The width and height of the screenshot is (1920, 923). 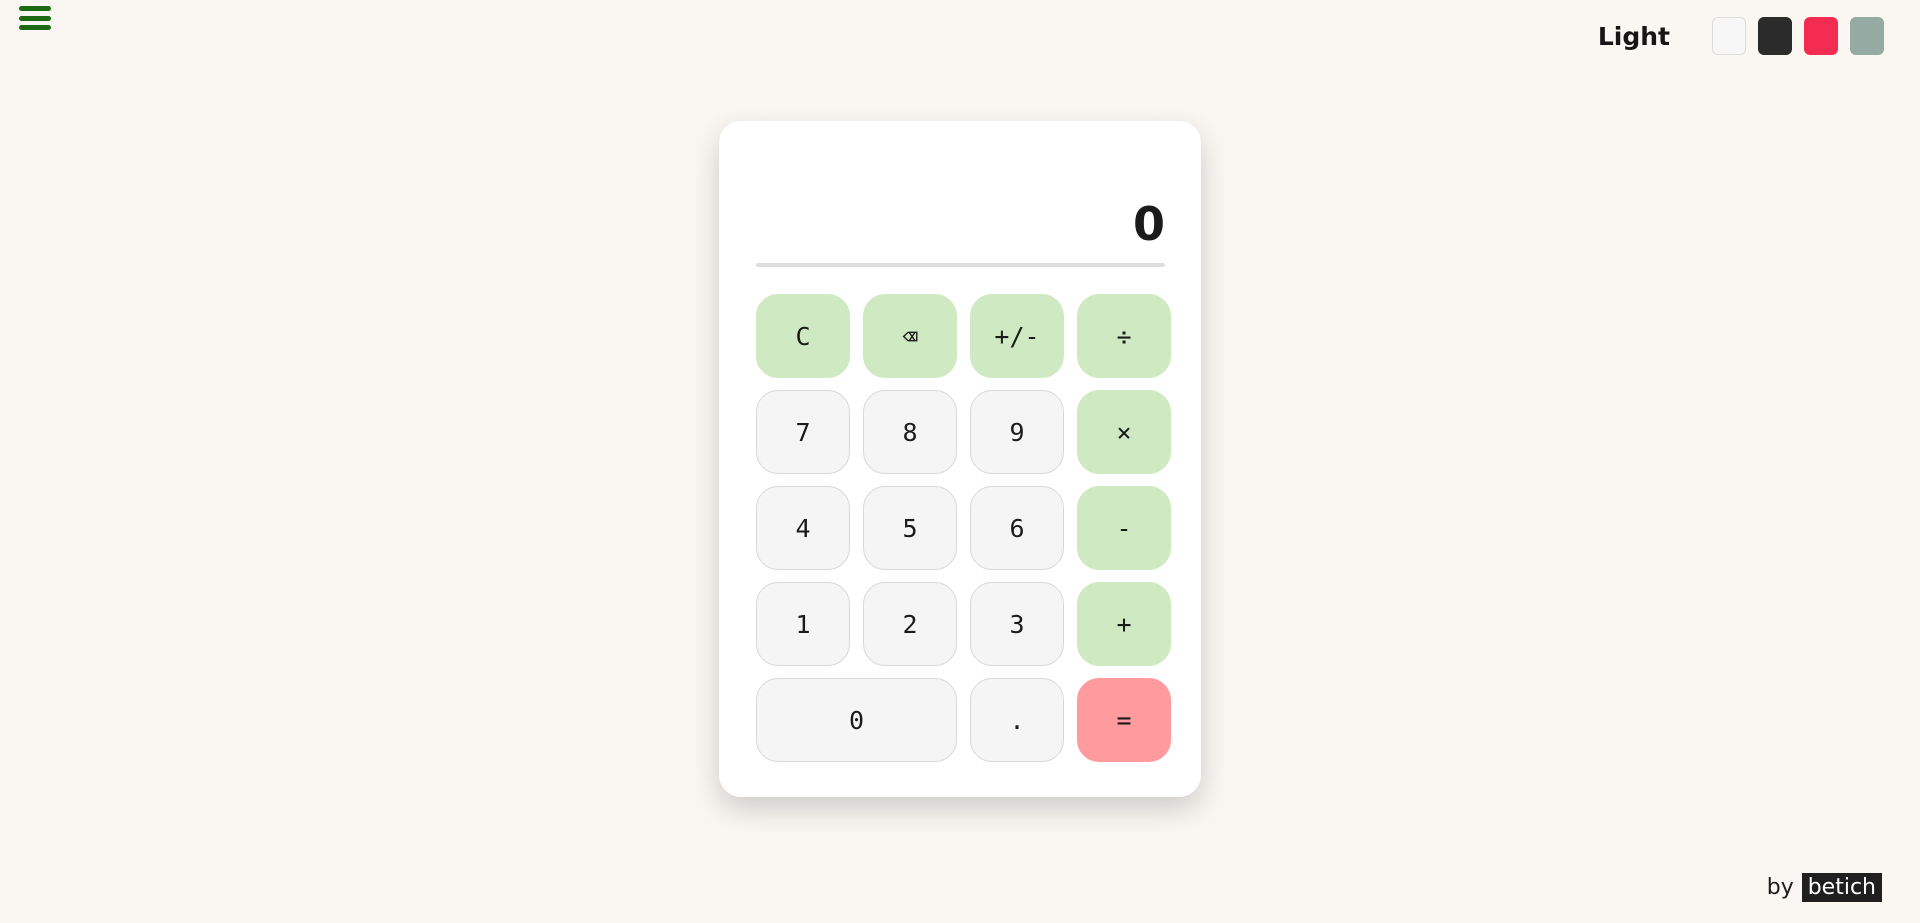 What do you see at coordinates (803, 528) in the screenshot?
I see `digit-4-button: 4` at bounding box center [803, 528].